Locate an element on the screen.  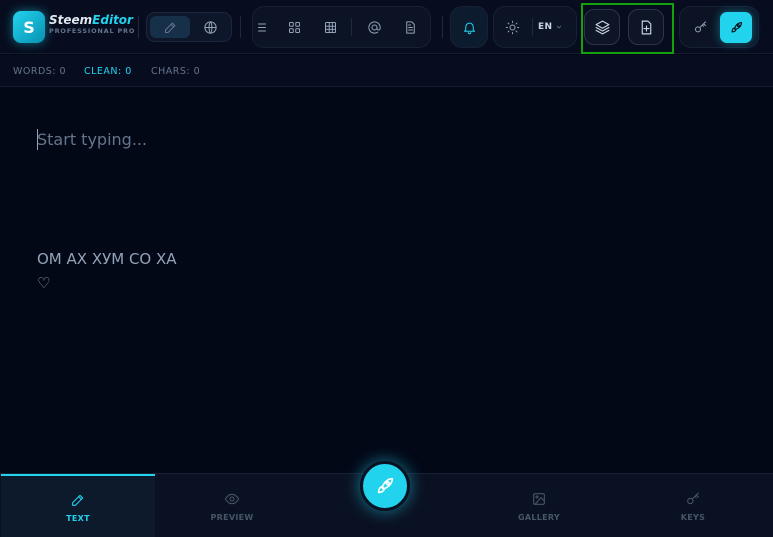
bell-icon is located at coordinates (469, 28).